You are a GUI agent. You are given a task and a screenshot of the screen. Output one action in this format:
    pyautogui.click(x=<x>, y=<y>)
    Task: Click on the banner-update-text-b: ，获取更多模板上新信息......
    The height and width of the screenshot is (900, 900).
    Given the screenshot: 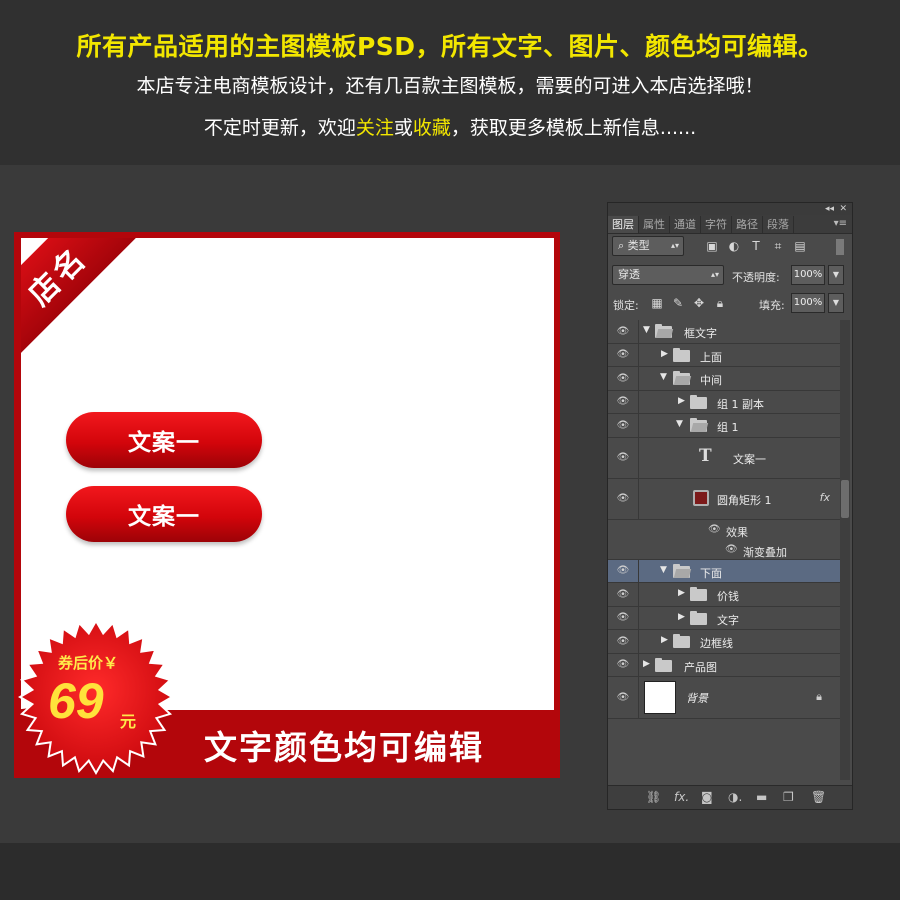 What is the action you would take?
    pyautogui.click(x=573, y=128)
    